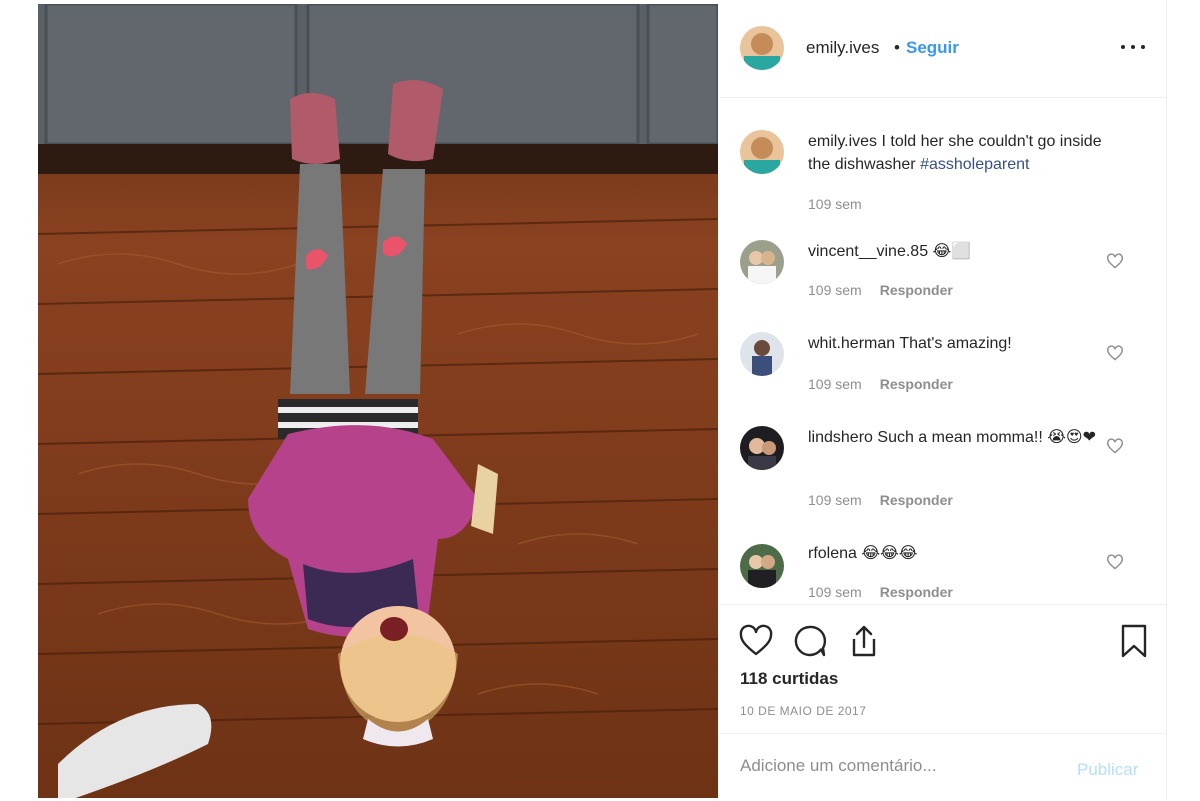  What do you see at coordinates (889, 553) in the screenshot?
I see `comment-body: 😂😂😂` at bounding box center [889, 553].